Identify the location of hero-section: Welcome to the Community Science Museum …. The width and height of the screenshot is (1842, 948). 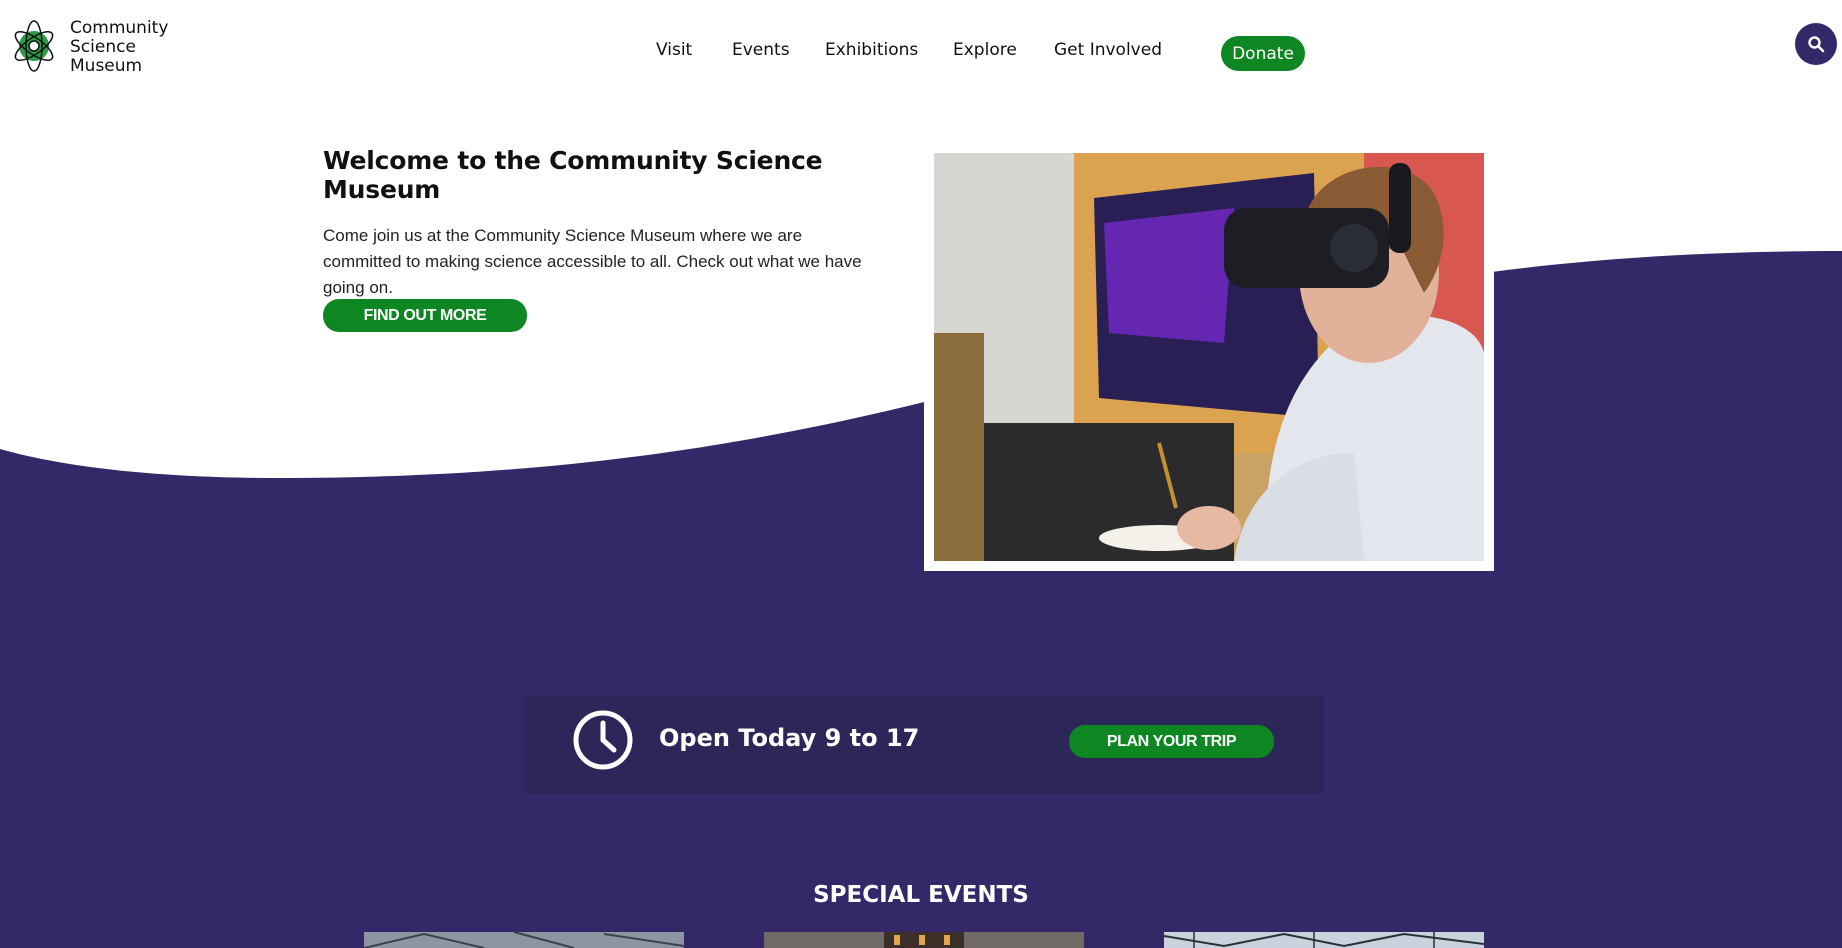
(593, 239).